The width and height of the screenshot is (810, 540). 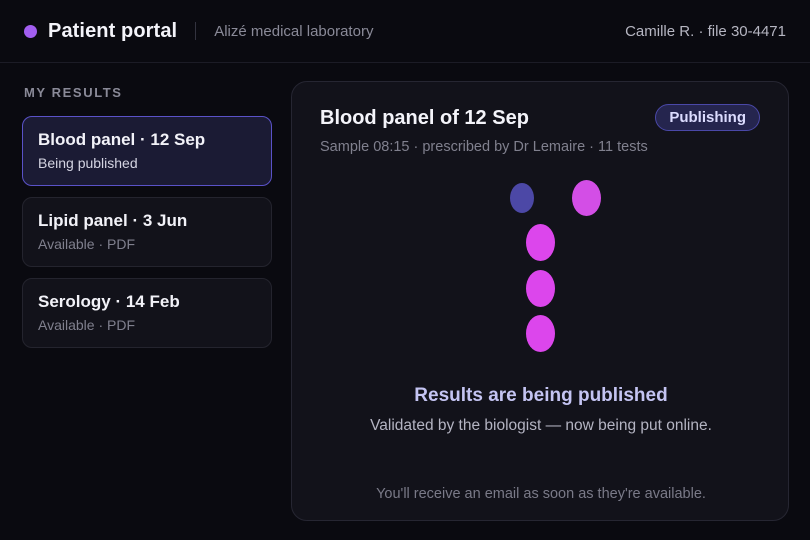 What do you see at coordinates (541, 395) in the screenshot?
I see `publishing-heading: Results are being published` at bounding box center [541, 395].